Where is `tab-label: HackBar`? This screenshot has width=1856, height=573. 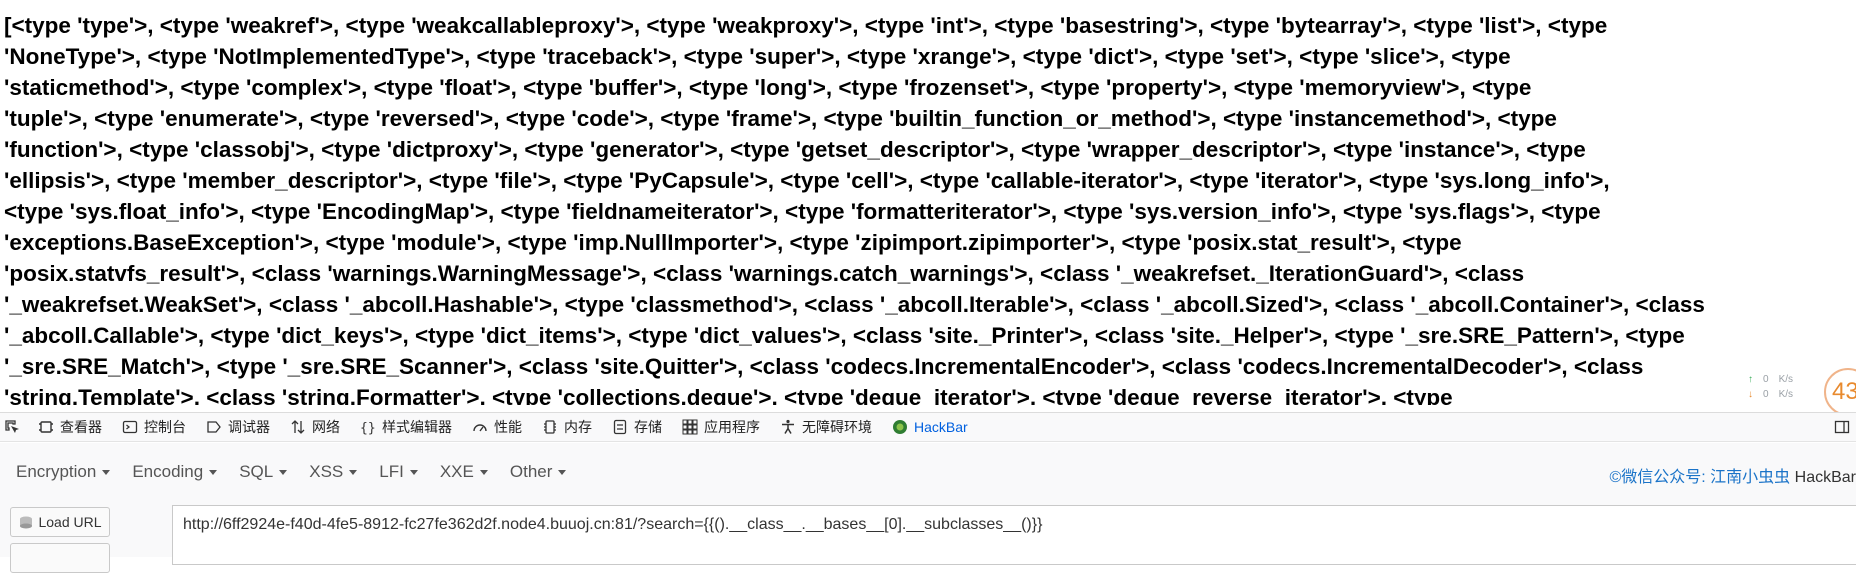 tab-label: HackBar is located at coordinates (941, 427).